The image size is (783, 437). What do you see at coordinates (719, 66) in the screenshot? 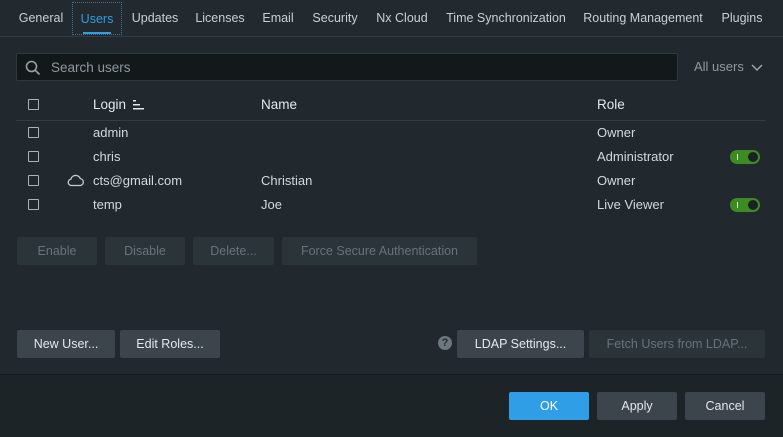
I see `user-filter-label: All users` at bounding box center [719, 66].